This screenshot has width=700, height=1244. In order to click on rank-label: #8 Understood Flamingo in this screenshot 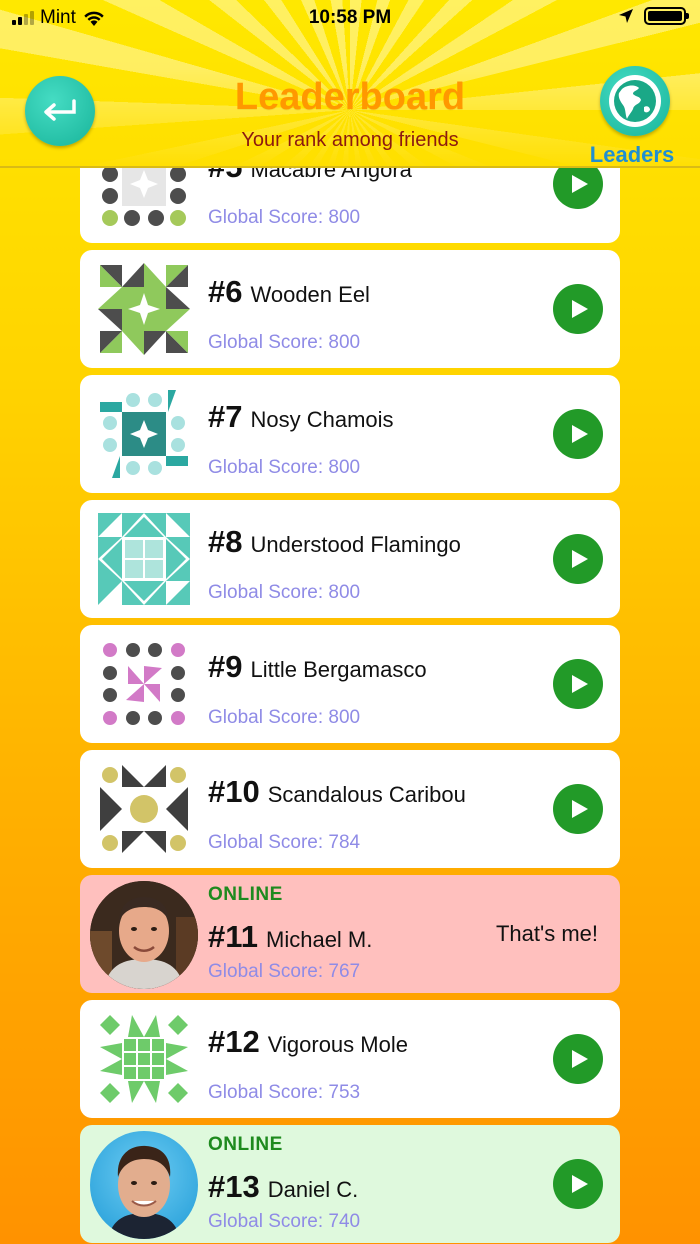, I will do `click(334, 541)`.